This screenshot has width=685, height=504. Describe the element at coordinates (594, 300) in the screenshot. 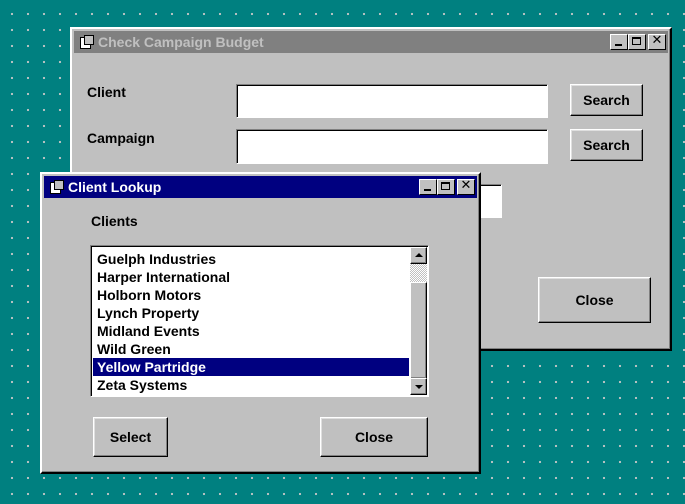

I see `campaign-close-button: Close` at that location.